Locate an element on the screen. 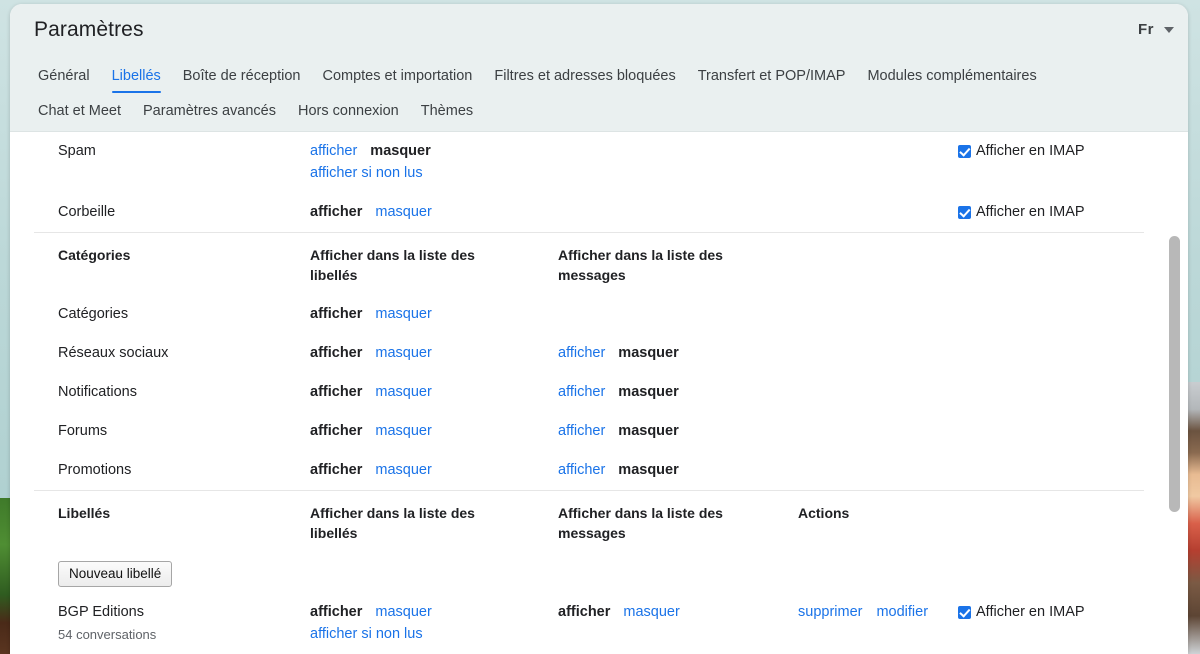  cat-gories-label-list-cell: afficher masquer is located at coordinates (434, 314).